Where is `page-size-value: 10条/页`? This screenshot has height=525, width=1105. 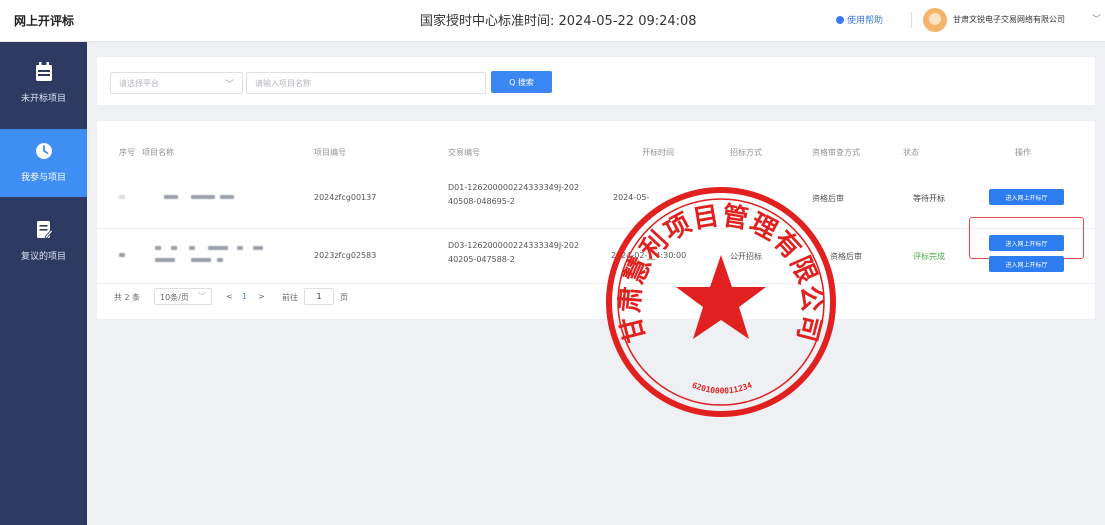
page-size-value: 10条/页 is located at coordinates (174, 297).